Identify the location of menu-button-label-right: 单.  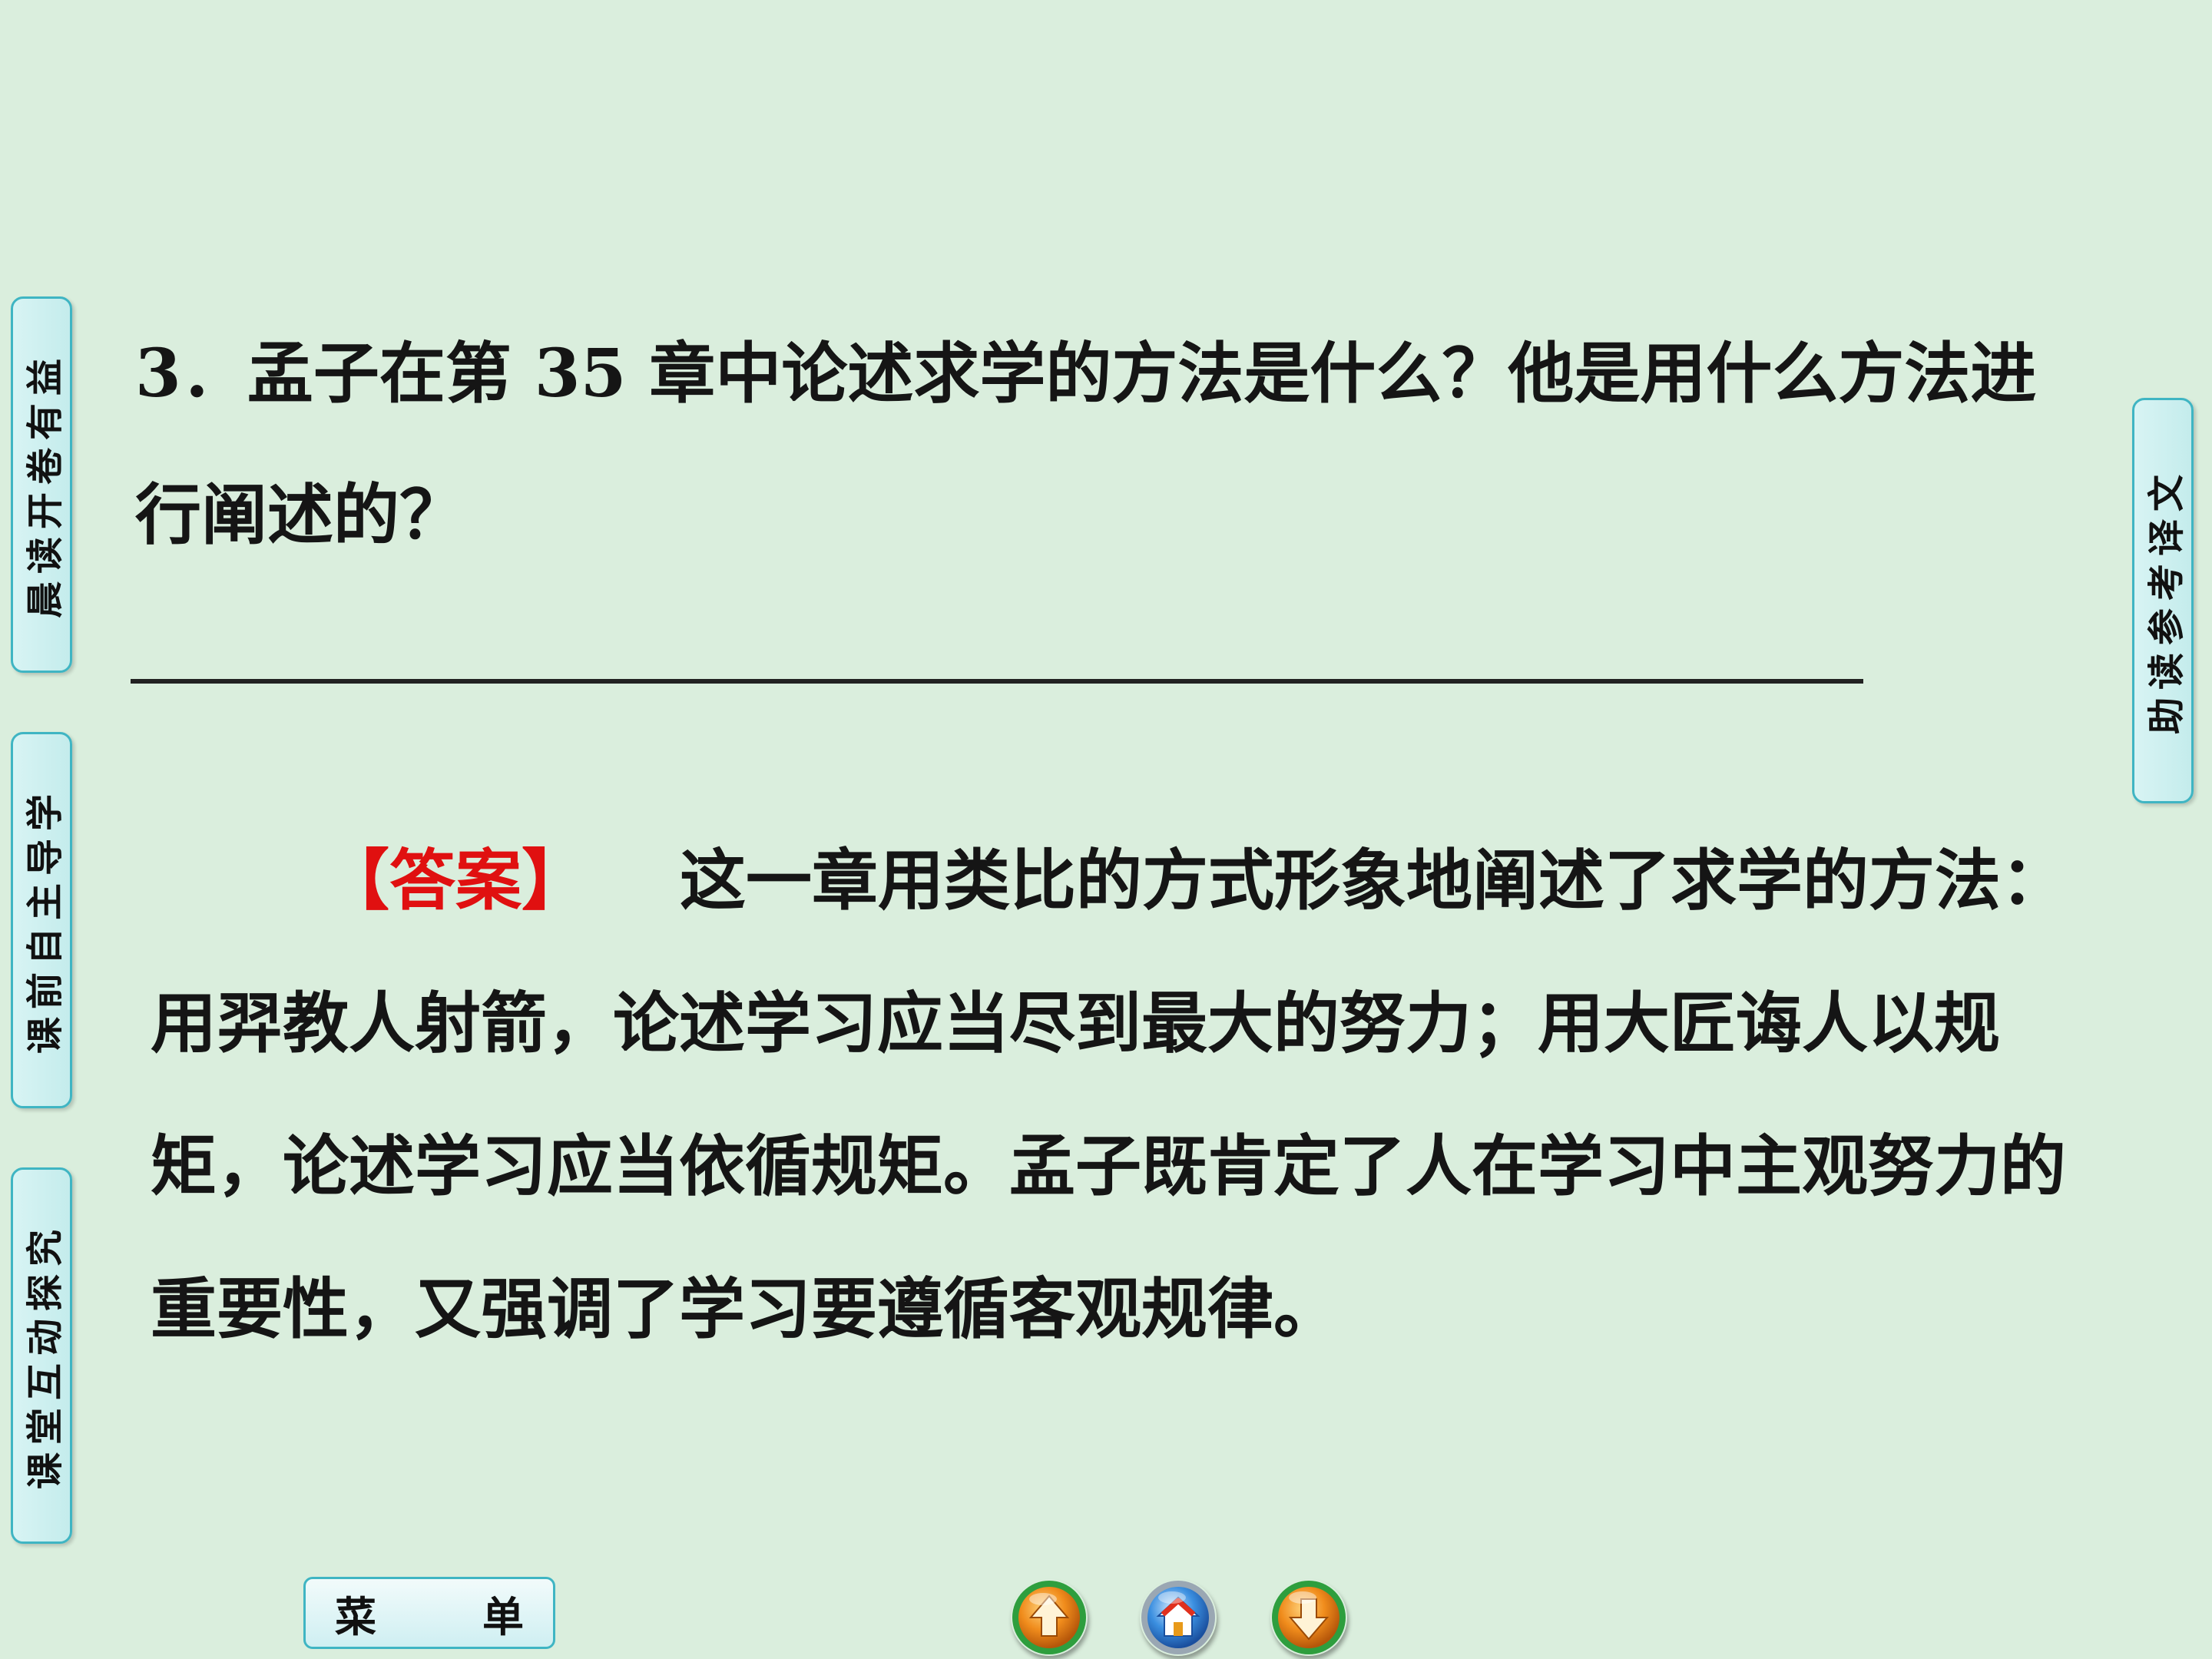
(503, 1616).